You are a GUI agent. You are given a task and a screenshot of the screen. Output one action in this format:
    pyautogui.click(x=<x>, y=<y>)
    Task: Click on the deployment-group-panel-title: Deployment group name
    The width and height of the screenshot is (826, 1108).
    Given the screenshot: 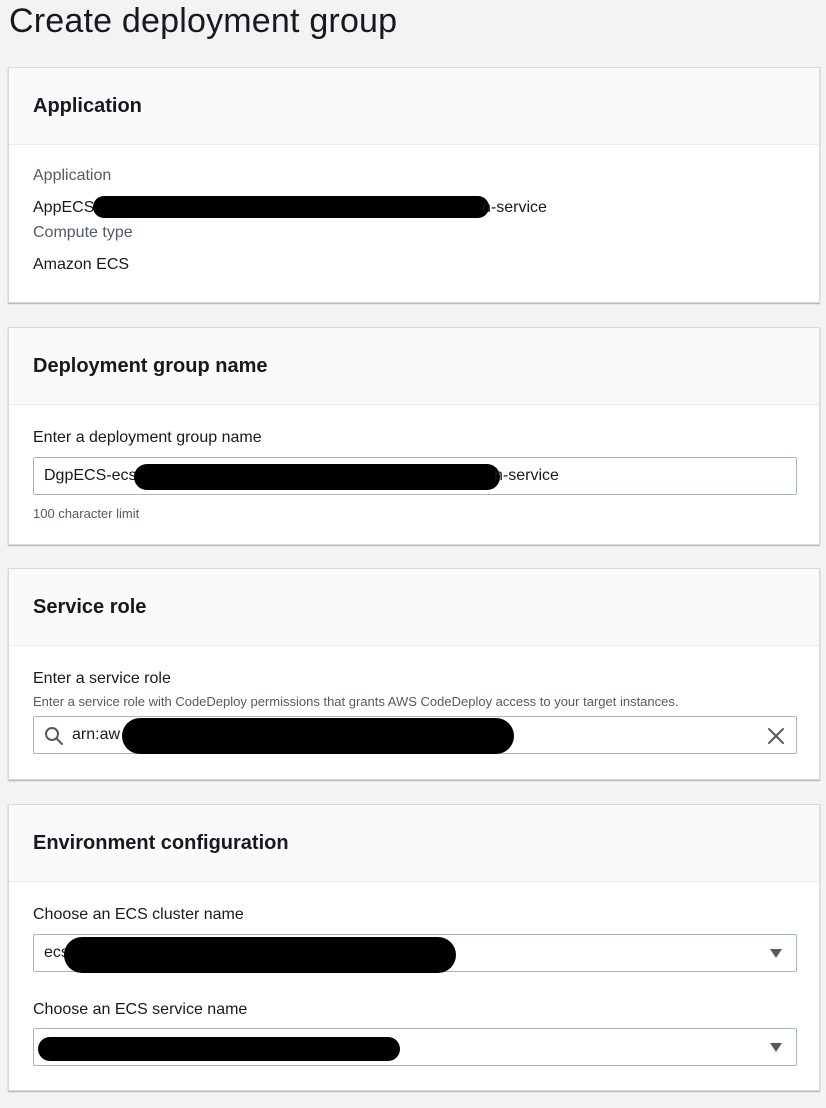 What is the action you would take?
    pyautogui.click(x=150, y=365)
    